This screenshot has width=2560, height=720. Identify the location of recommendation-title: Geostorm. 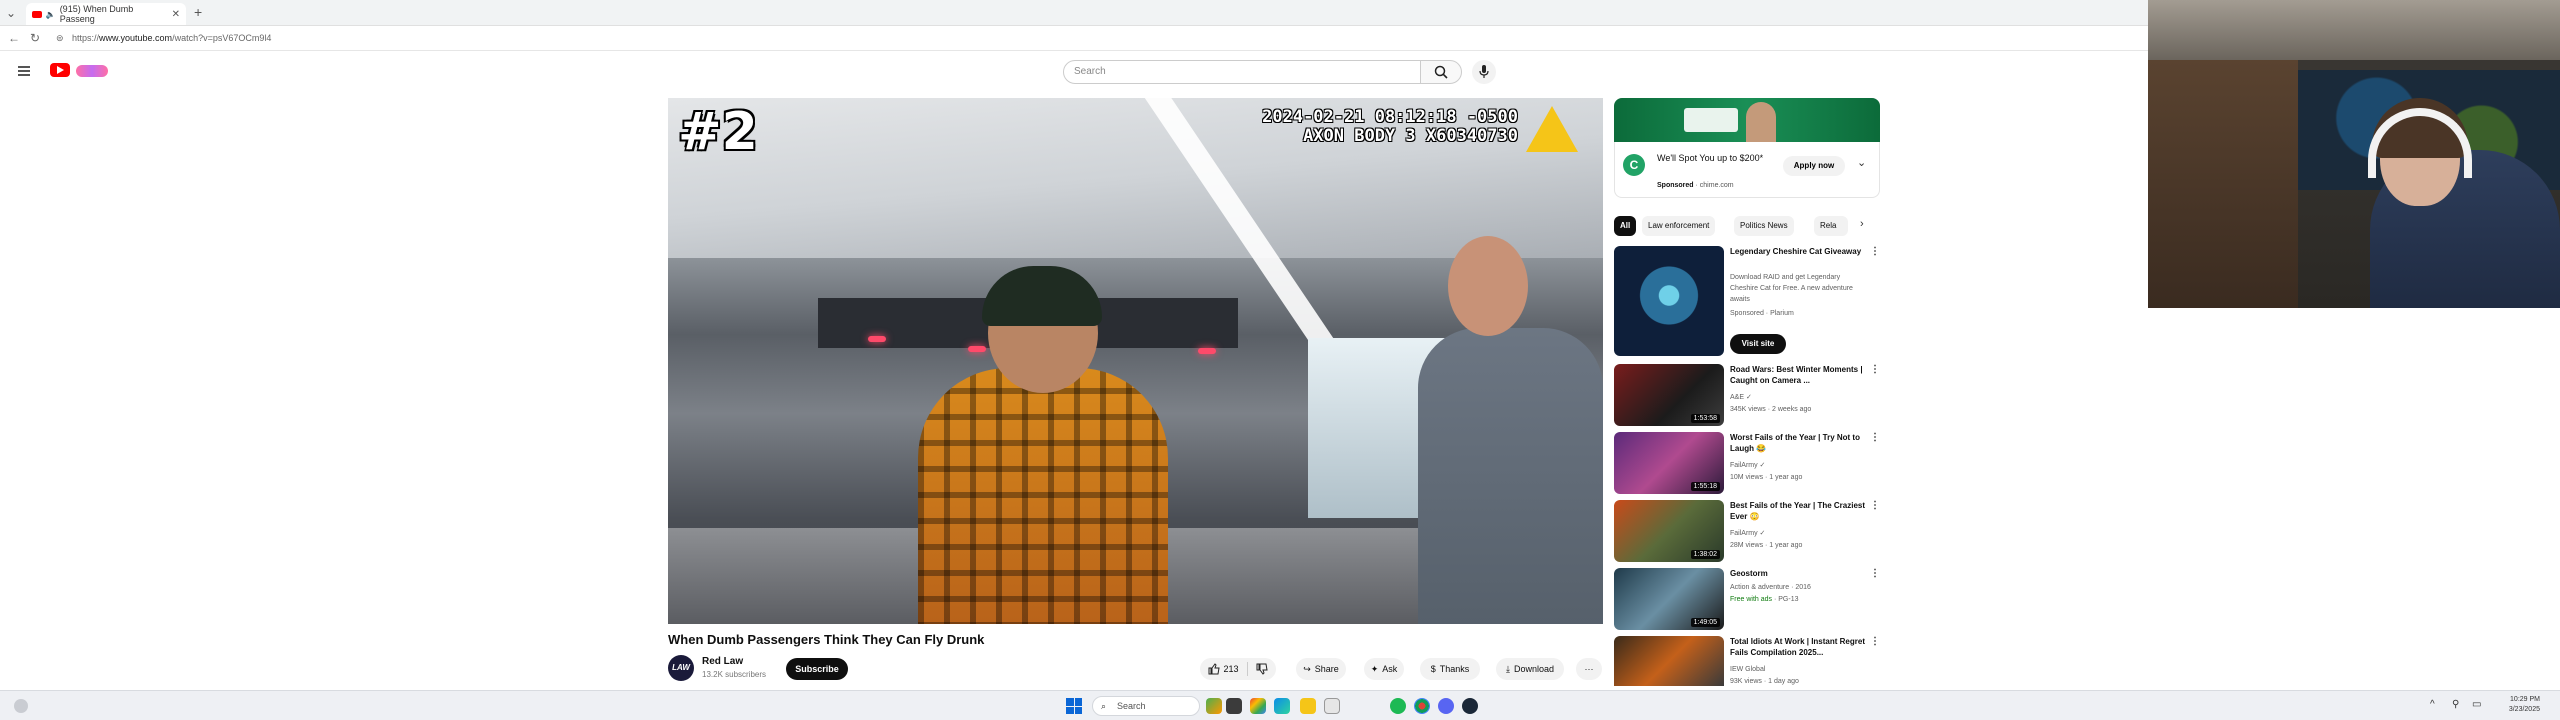
(1799, 573).